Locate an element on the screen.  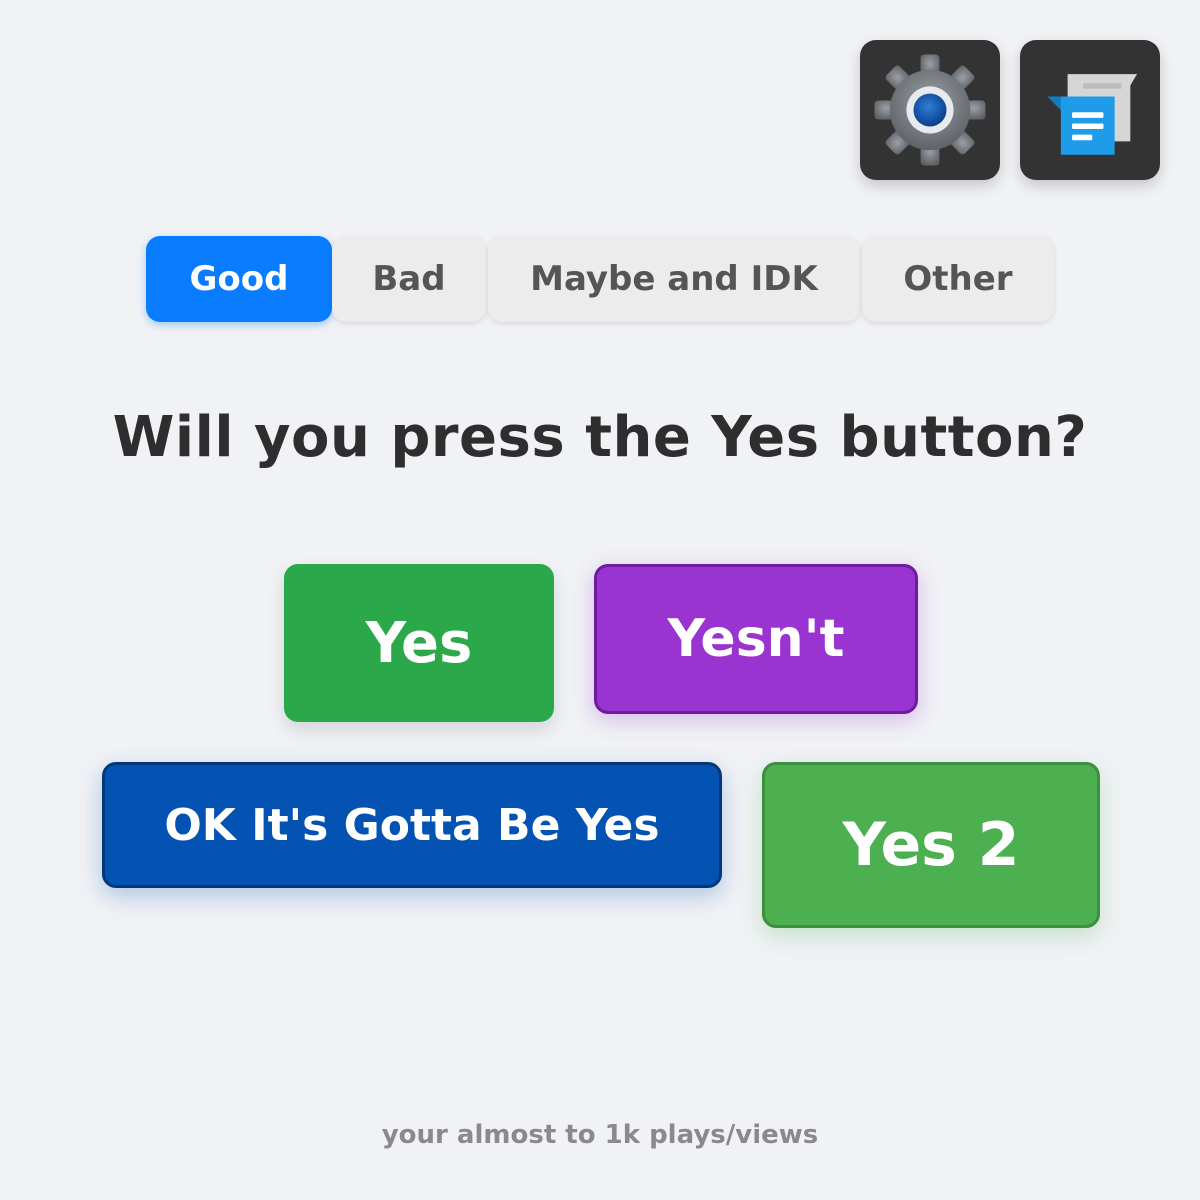
messages-app-button is located at coordinates (1090, 110).